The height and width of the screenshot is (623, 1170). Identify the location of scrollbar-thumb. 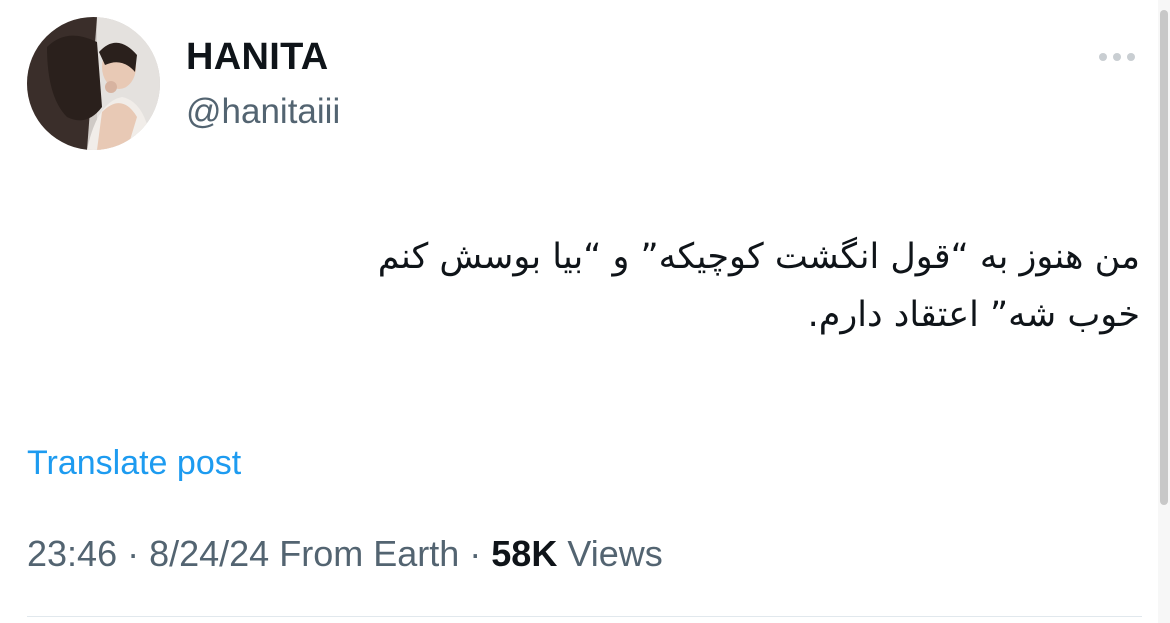
(1164, 257).